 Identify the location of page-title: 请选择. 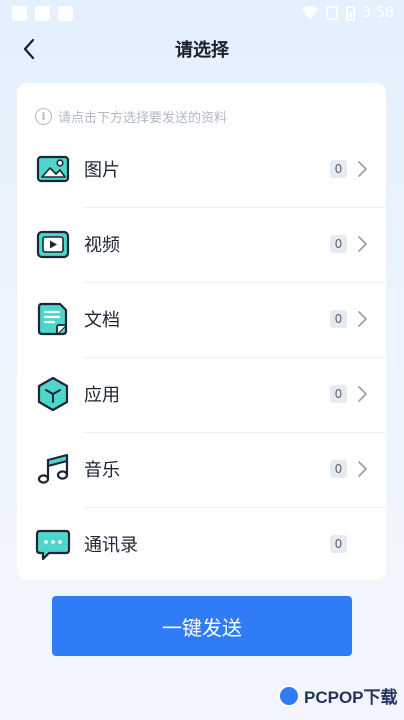
(202, 50).